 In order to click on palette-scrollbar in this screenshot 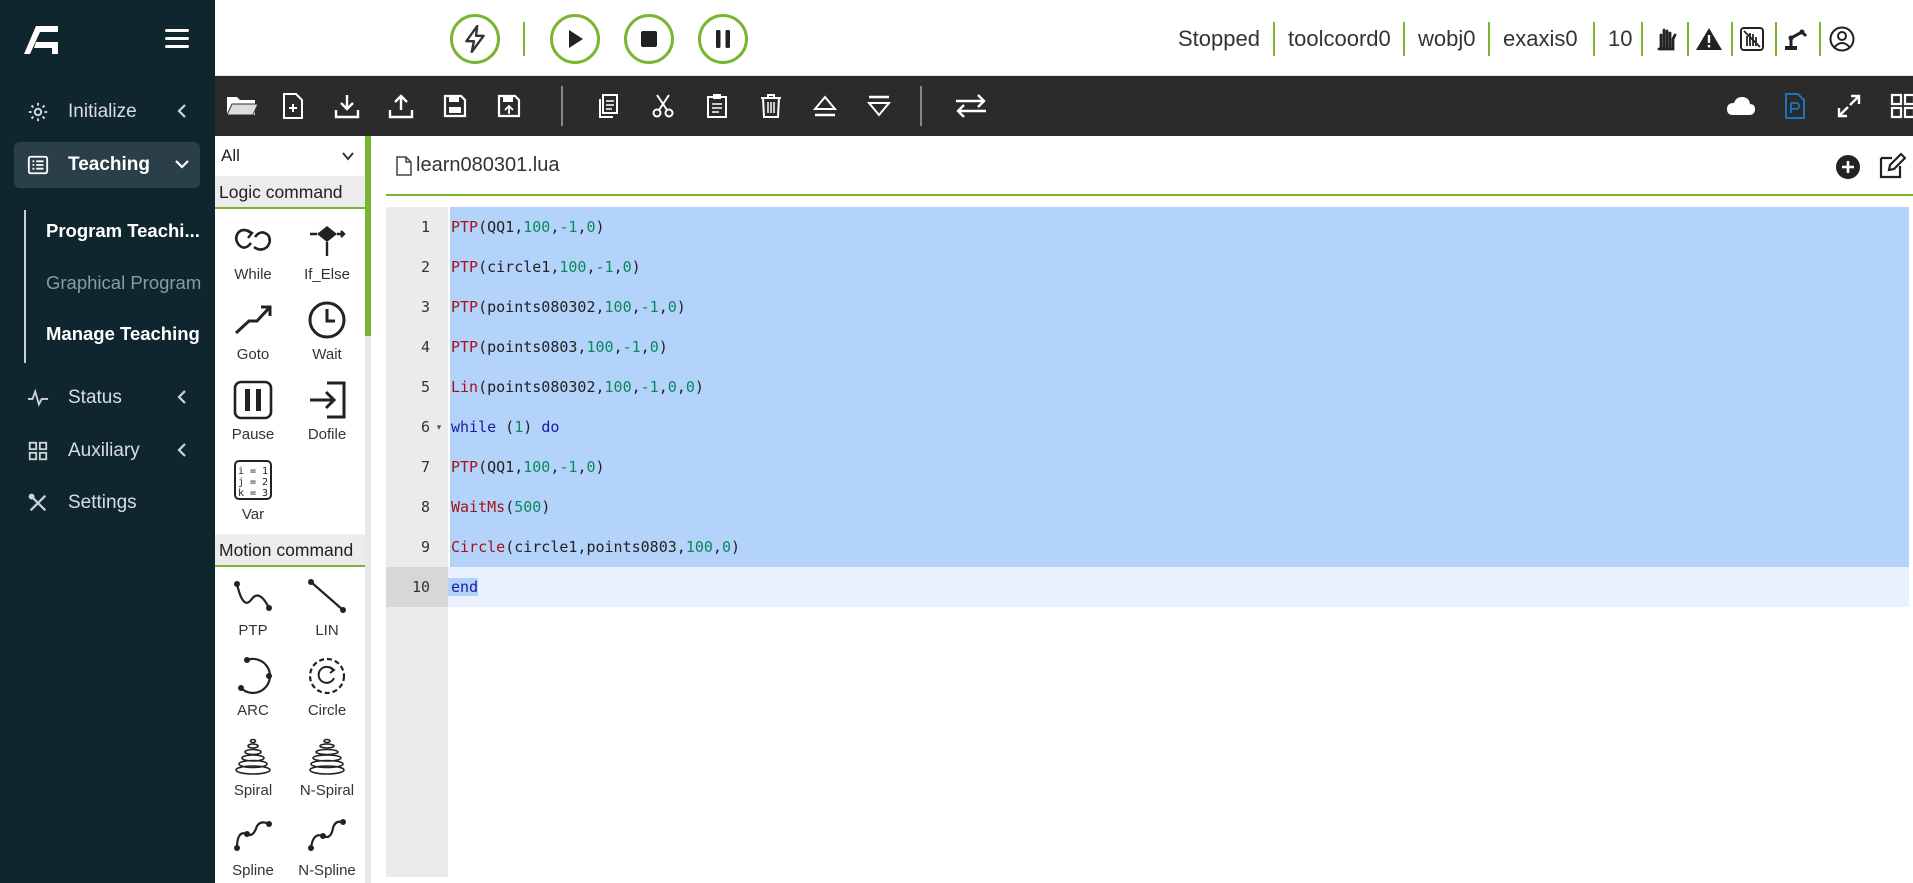, I will do `click(368, 509)`.